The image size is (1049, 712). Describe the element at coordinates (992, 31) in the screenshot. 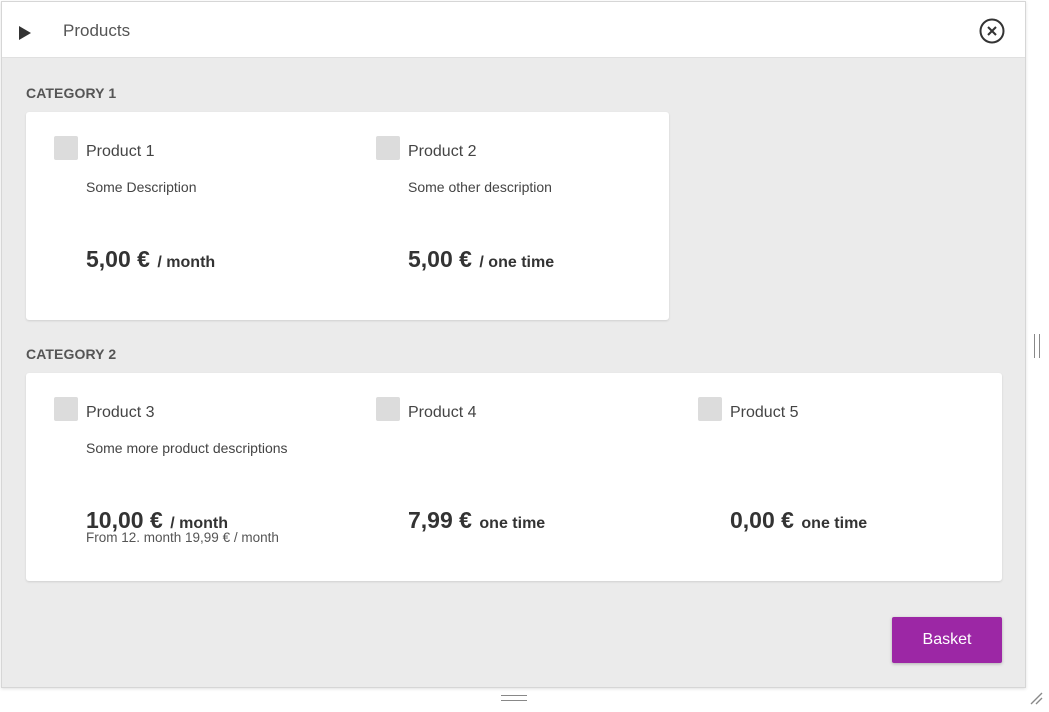

I see `close-icon` at that location.